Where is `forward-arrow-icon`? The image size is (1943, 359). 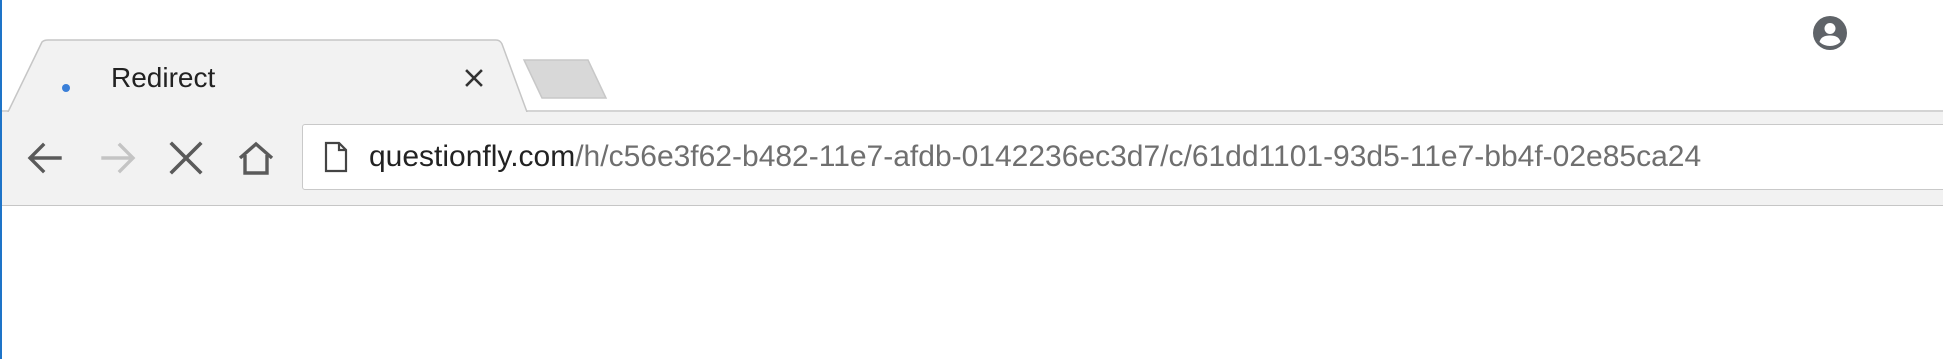
forward-arrow-icon is located at coordinates (117, 158).